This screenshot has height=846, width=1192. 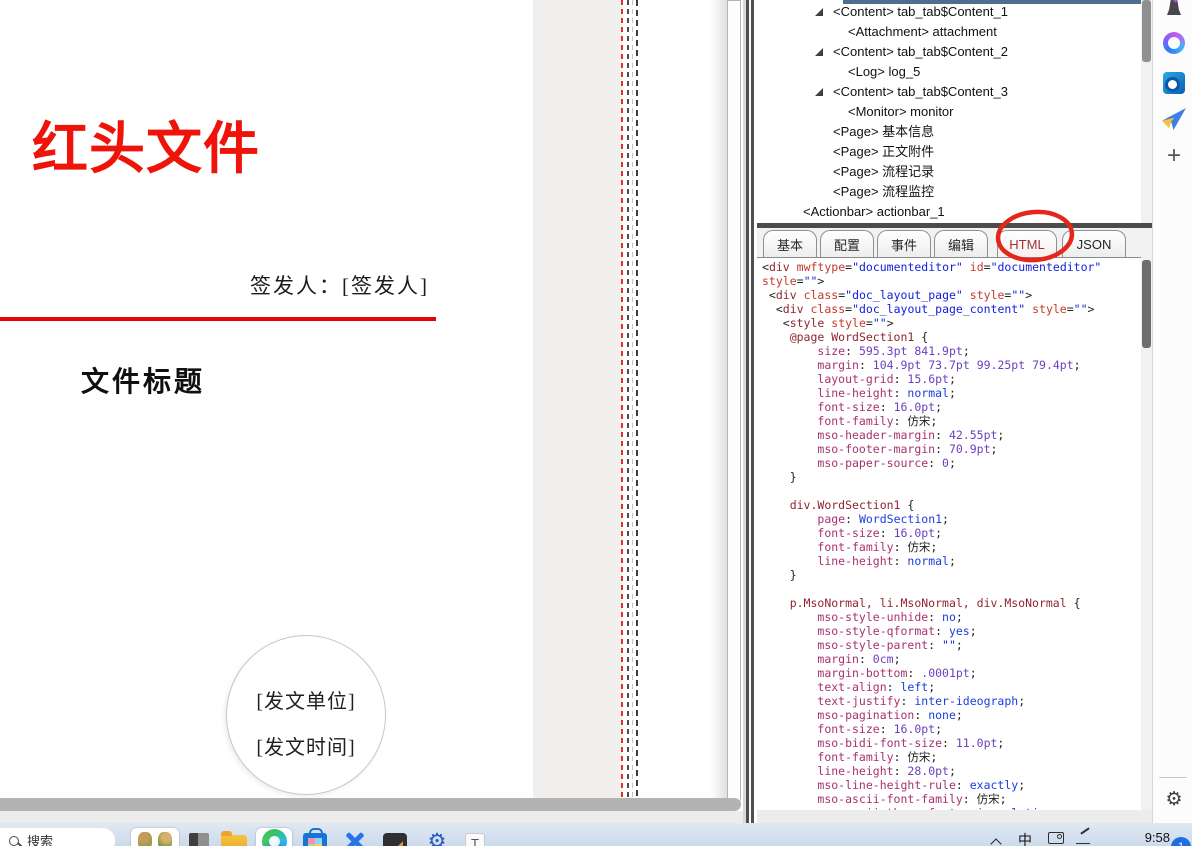 I want to click on code-line: size: 595.3pt 841.9pt;, so click(x=893, y=351).